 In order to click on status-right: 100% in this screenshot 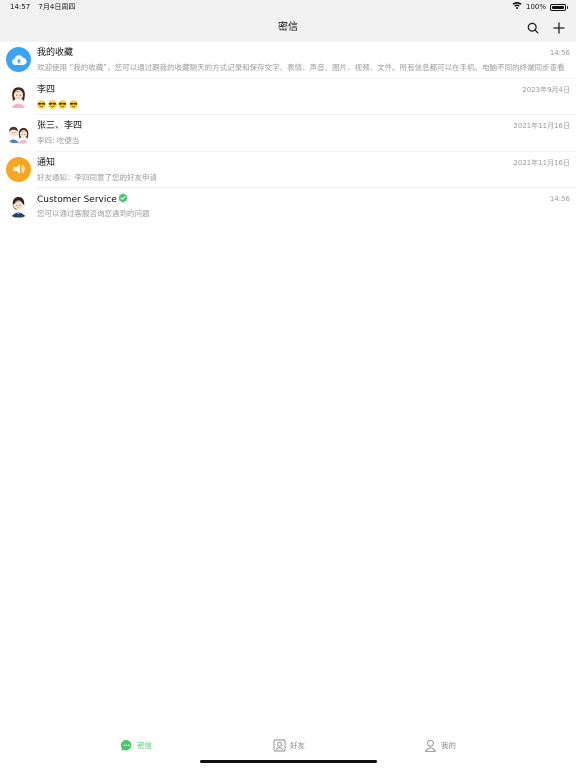, I will do `click(540, 7)`.